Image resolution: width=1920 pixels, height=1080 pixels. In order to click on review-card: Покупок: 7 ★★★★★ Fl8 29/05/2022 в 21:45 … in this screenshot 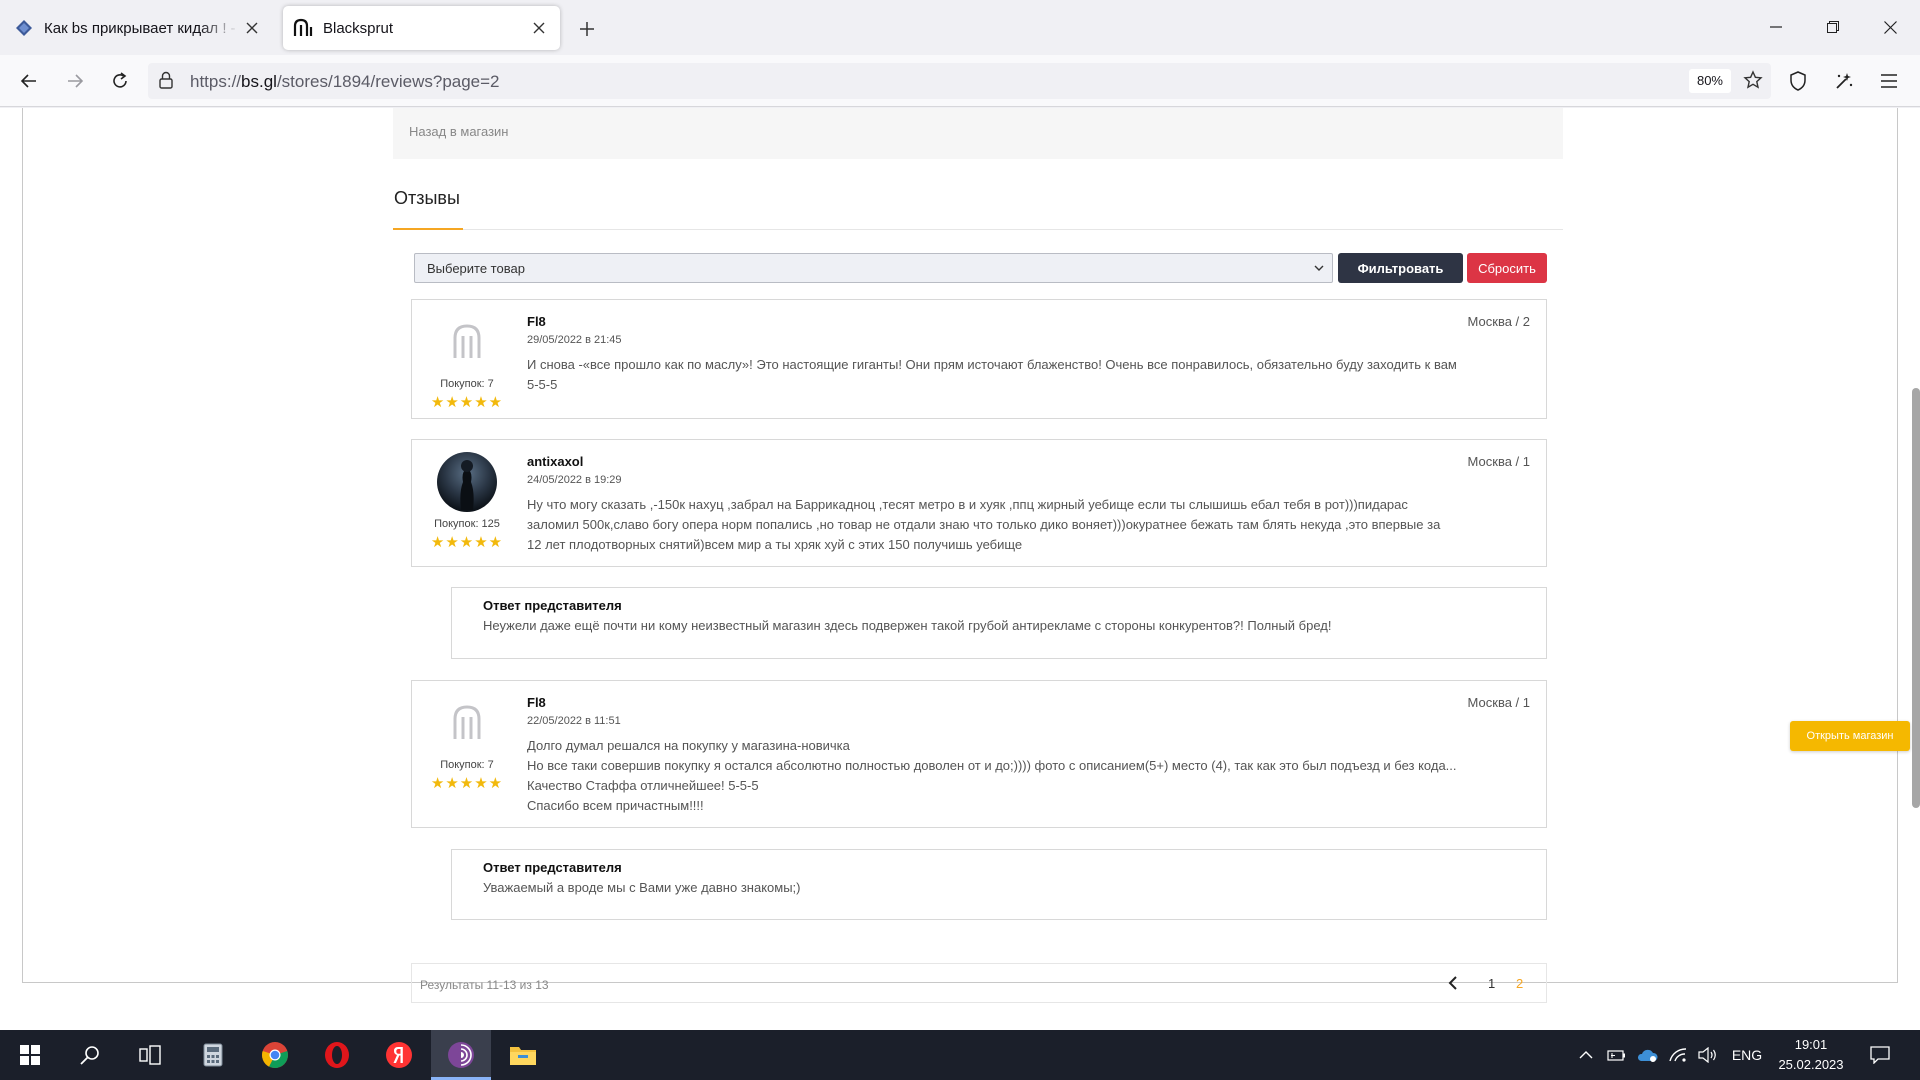, I will do `click(979, 359)`.